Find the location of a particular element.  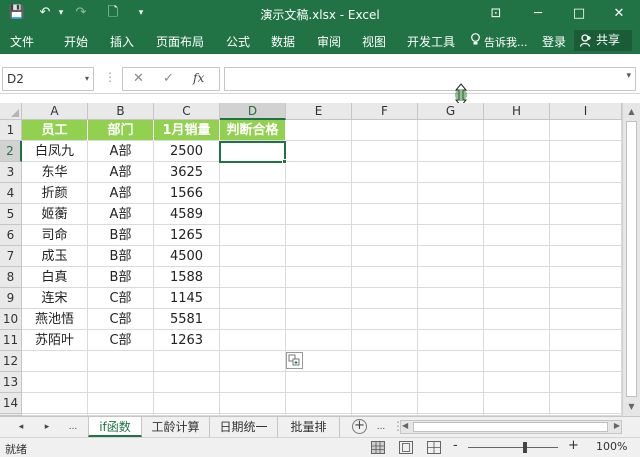

tab-insert: 插入 is located at coordinates (122, 41).